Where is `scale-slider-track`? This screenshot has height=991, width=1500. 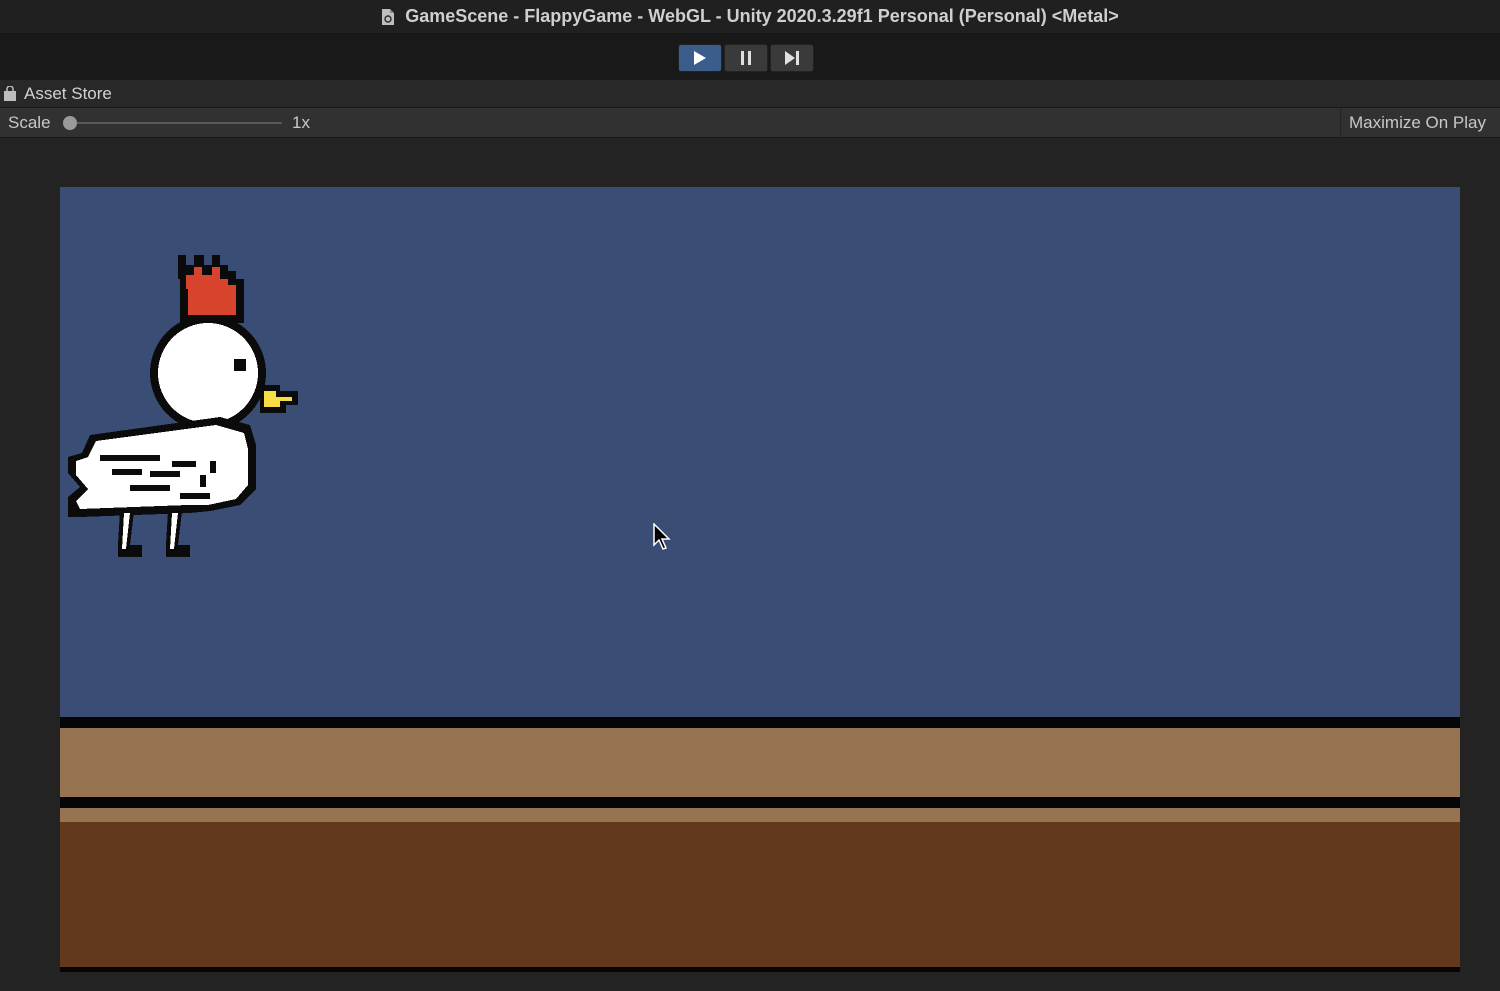 scale-slider-track is located at coordinates (176, 123).